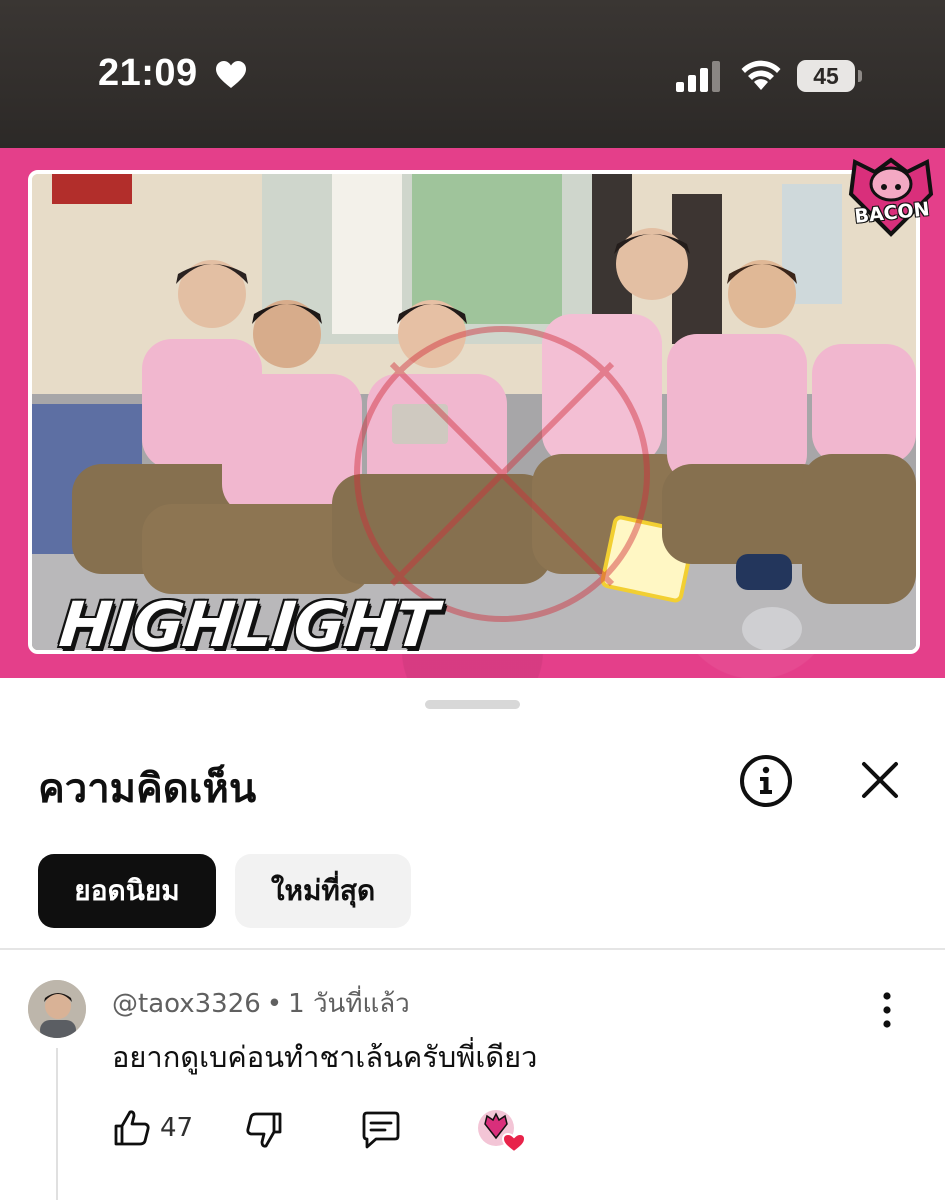 The height and width of the screenshot is (1200, 945). I want to click on battery-tip, so click(860, 76).